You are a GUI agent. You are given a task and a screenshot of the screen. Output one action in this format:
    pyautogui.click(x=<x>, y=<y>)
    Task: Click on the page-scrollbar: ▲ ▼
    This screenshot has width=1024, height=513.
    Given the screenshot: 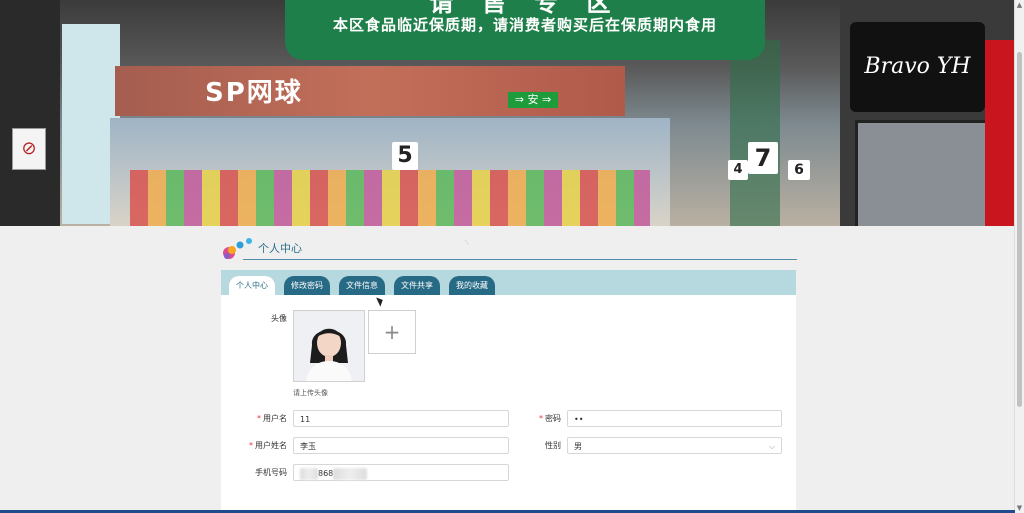 What is the action you would take?
    pyautogui.click(x=1019, y=256)
    